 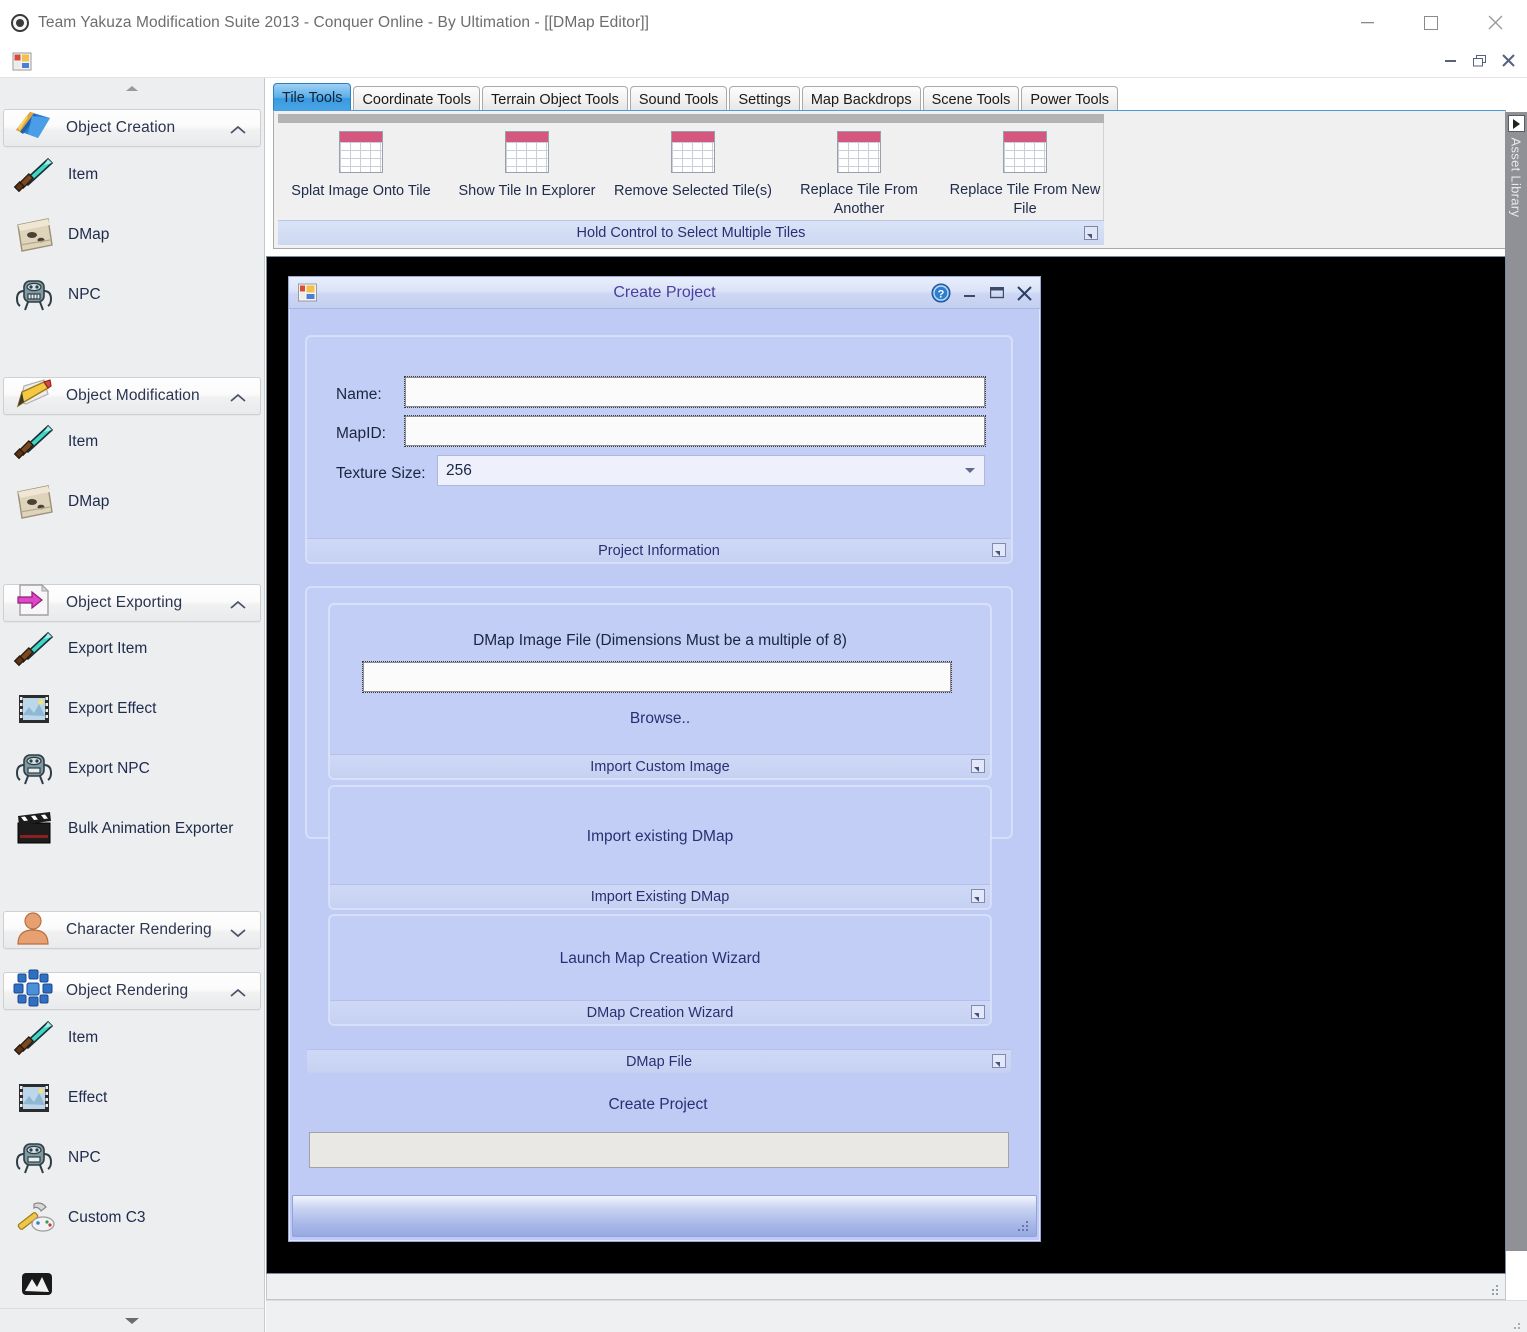 What do you see at coordinates (132, 930) in the screenshot?
I see `sidebar-group-character-rendering: Character Rendering` at bounding box center [132, 930].